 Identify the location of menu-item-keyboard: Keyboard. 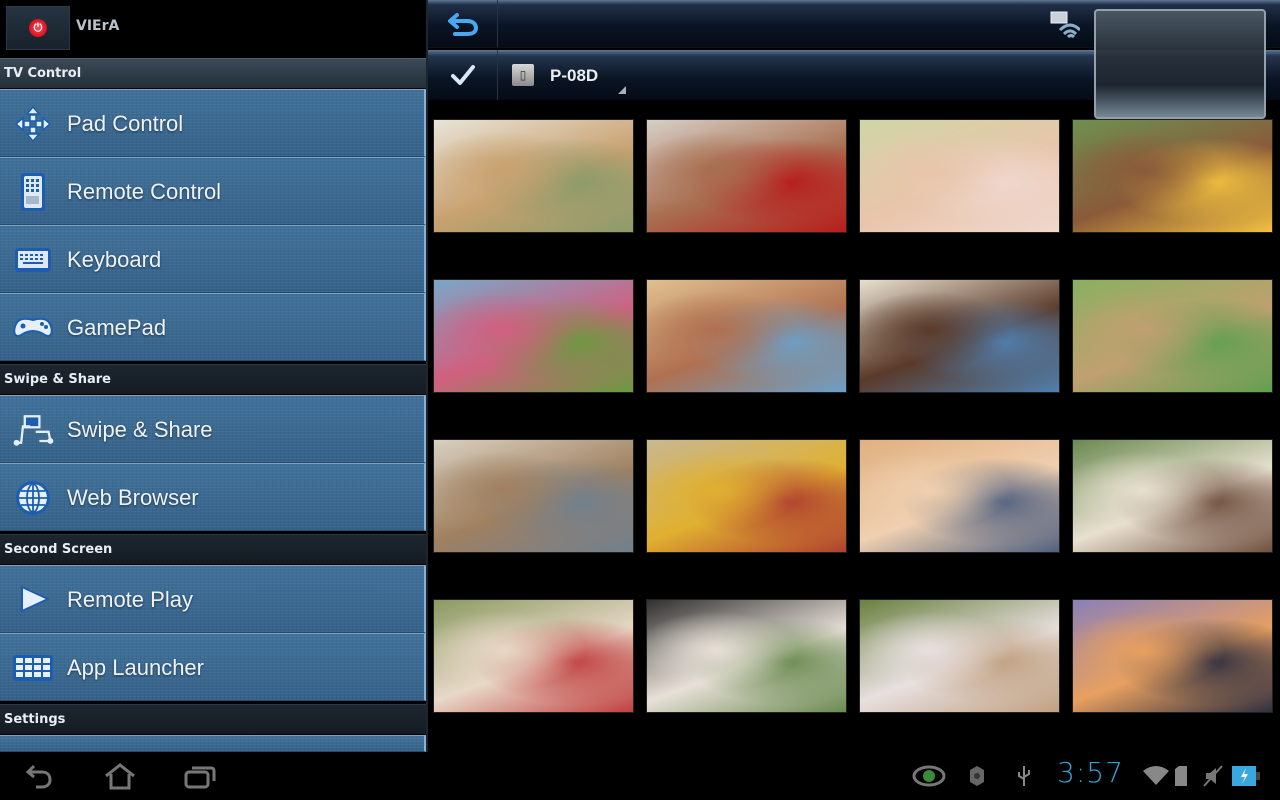
(213, 259).